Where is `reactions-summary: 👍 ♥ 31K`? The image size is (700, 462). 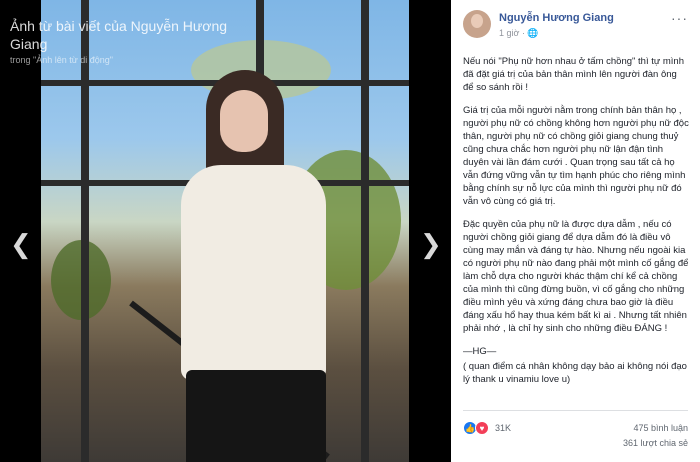 reactions-summary: 👍 ♥ 31K is located at coordinates (487, 428).